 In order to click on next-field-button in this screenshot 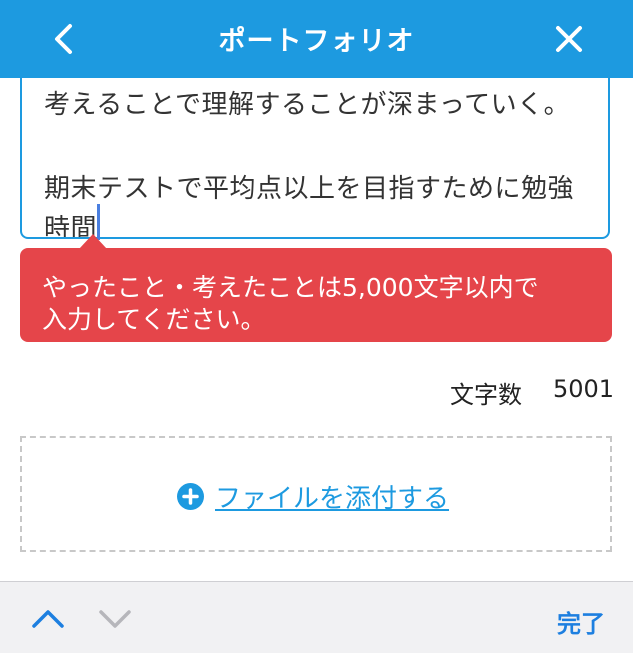, I will do `click(115, 619)`.